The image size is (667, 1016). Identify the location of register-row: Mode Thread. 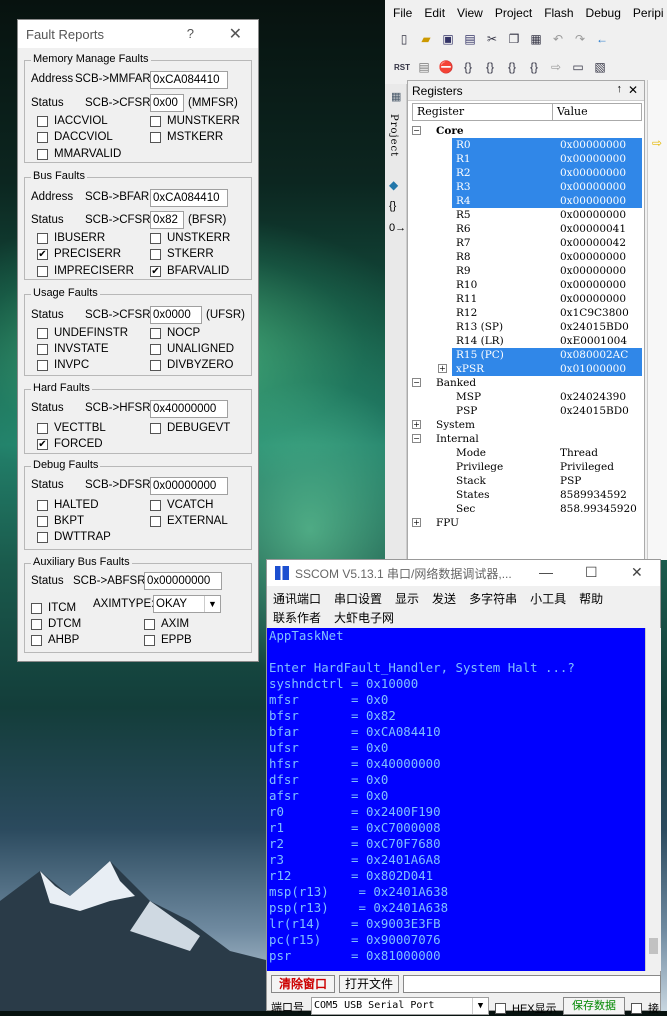
(527, 453).